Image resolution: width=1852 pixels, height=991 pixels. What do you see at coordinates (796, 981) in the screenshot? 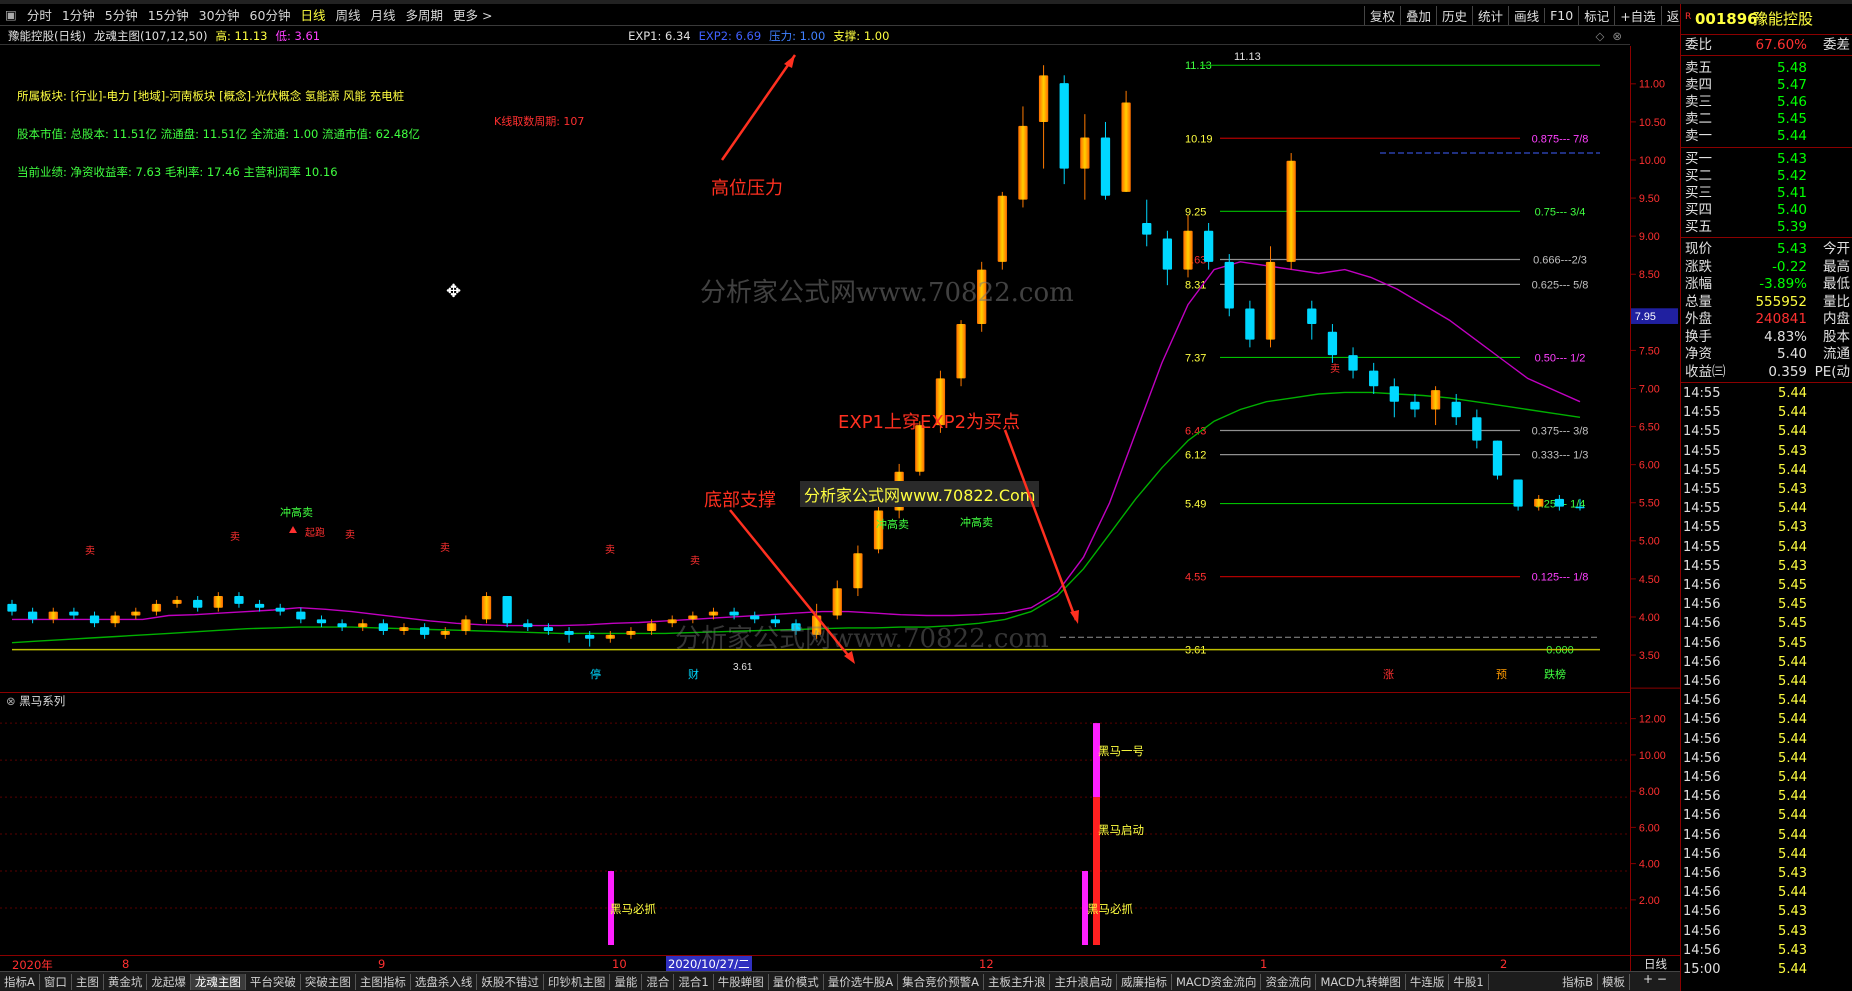
I see `indicator-tab: 量价模式` at bounding box center [796, 981].